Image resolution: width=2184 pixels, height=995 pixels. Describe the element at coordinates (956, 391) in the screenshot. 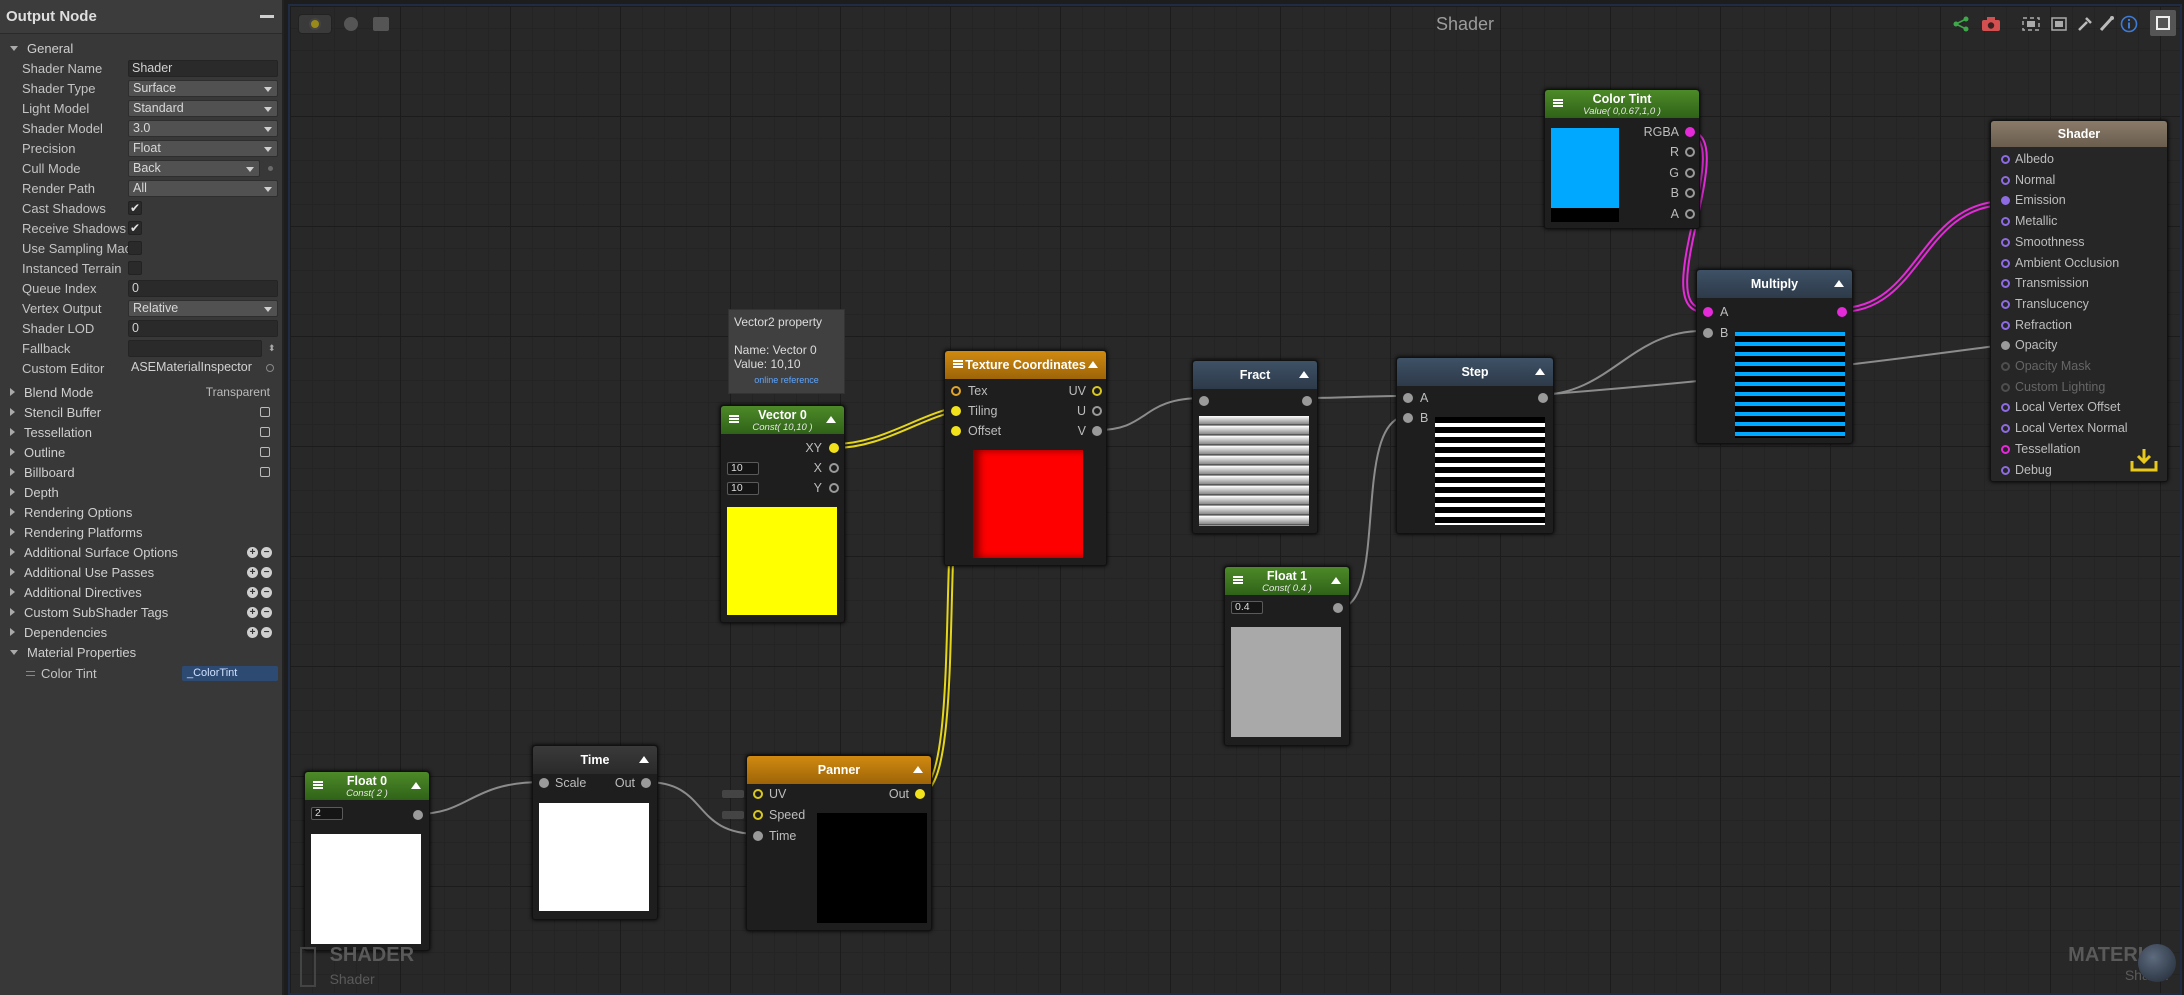

I see `input-port-tex` at that location.